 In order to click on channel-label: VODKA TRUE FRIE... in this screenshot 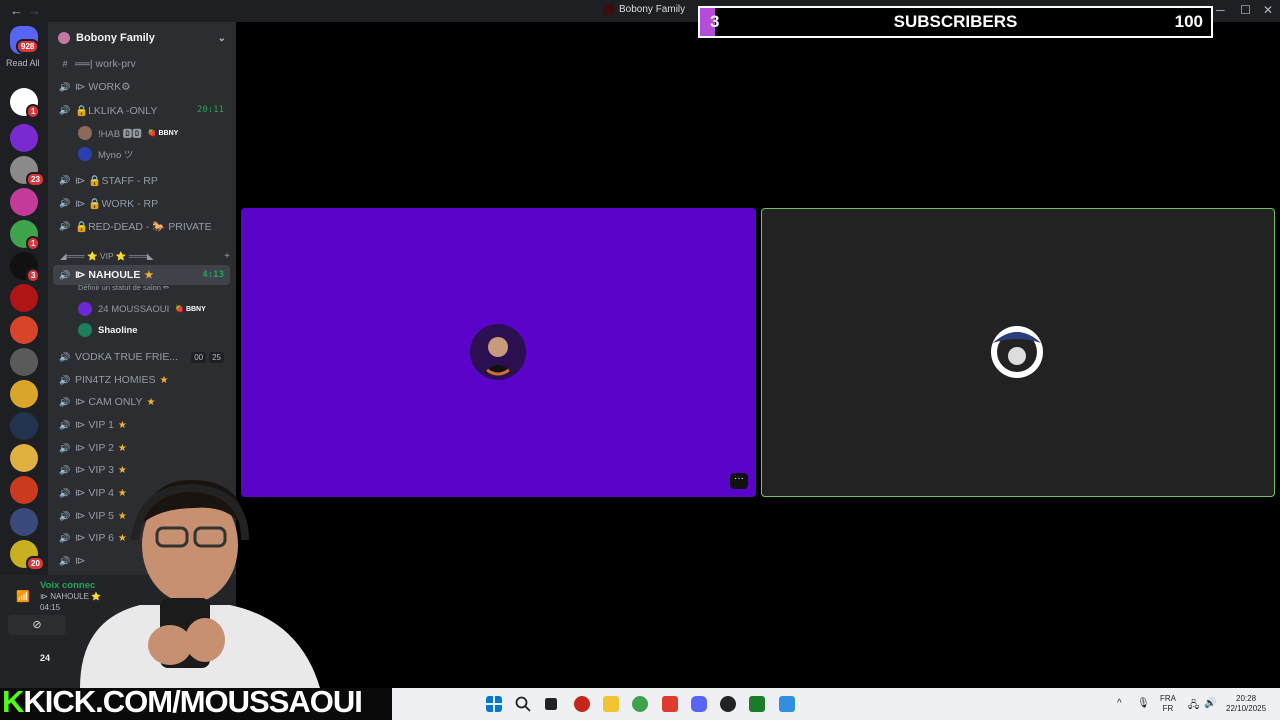, I will do `click(127, 357)`.